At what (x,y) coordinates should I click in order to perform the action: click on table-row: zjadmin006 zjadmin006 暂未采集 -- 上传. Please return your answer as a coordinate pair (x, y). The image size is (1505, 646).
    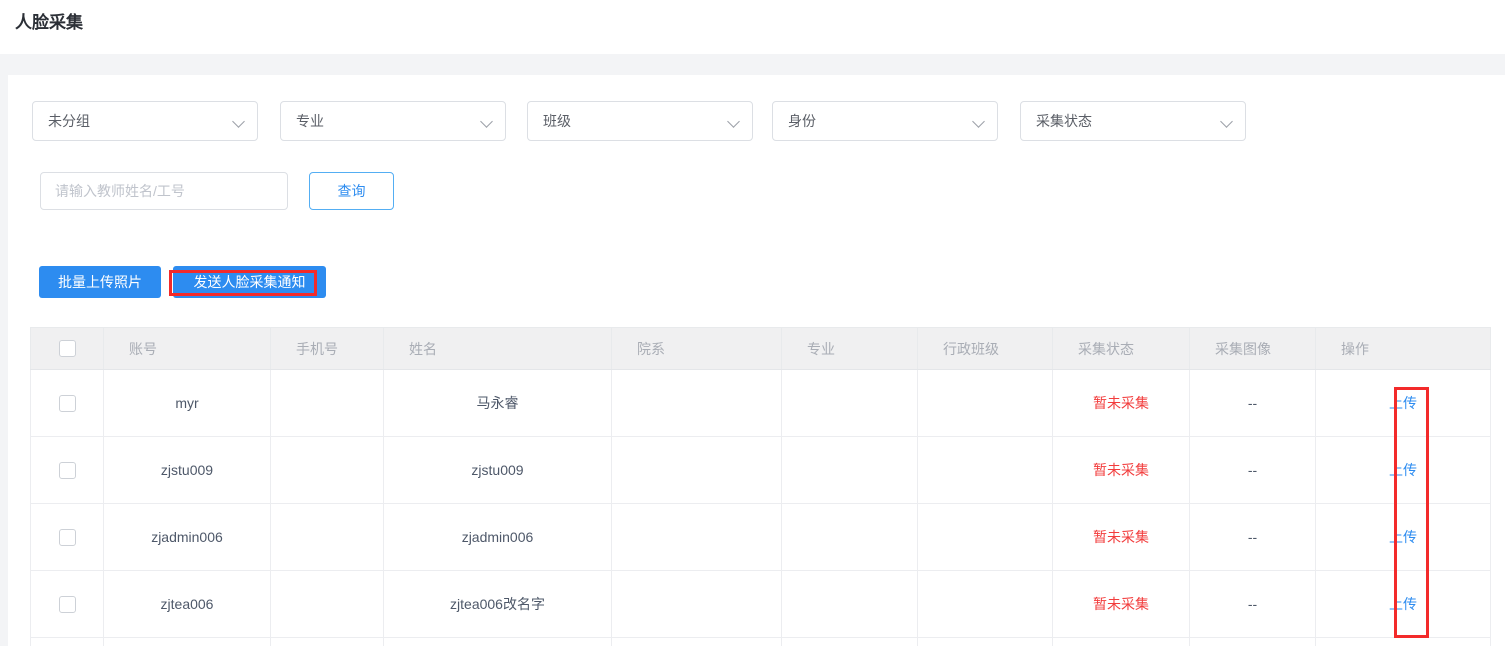
    Looking at the image, I should click on (760, 537).